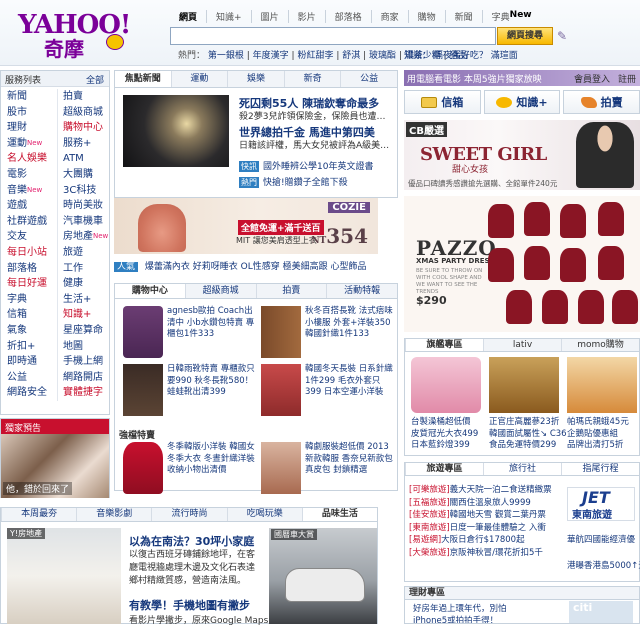 The width and height of the screenshot is (640, 626). Describe the element at coordinates (446, 385) in the screenshot. I see `bathtub-image` at that location.